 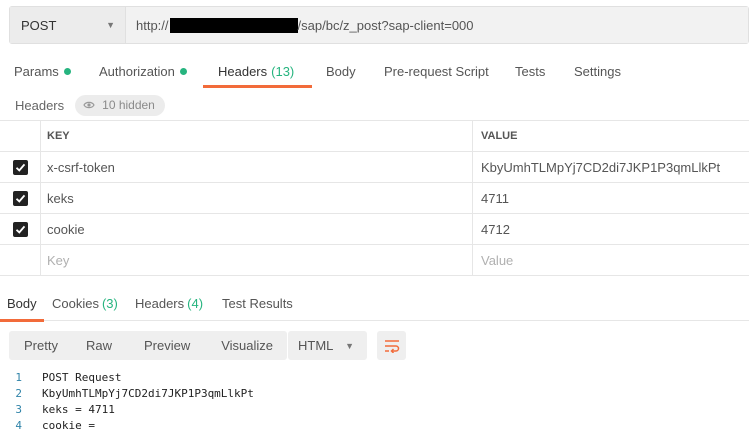 What do you see at coordinates (257, 136) in the screenshot?
I see `key-column-header: KEY` at bounding box center [257, 136].